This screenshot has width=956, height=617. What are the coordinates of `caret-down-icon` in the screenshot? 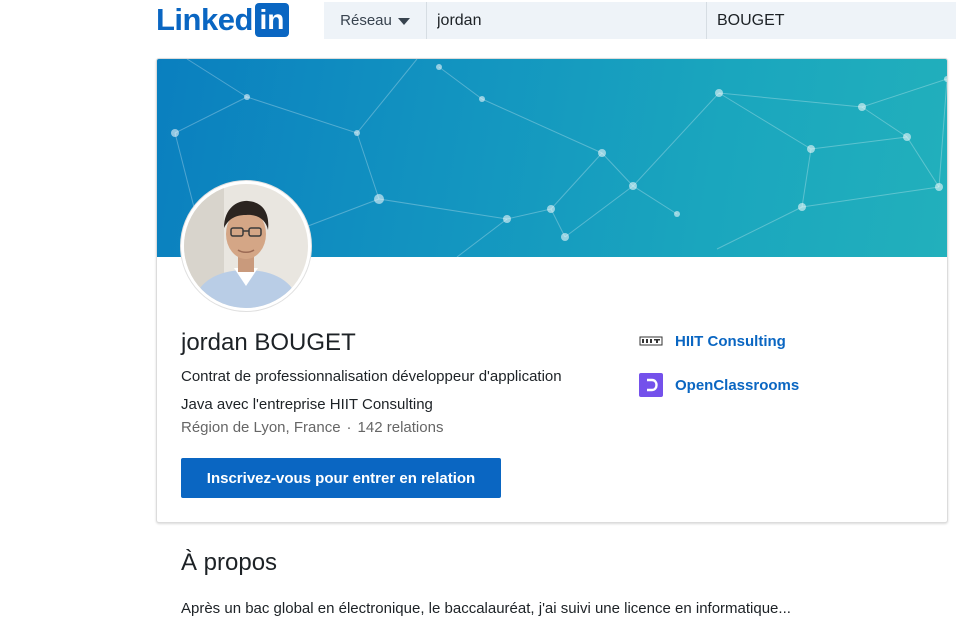 It's located at (403, 21).